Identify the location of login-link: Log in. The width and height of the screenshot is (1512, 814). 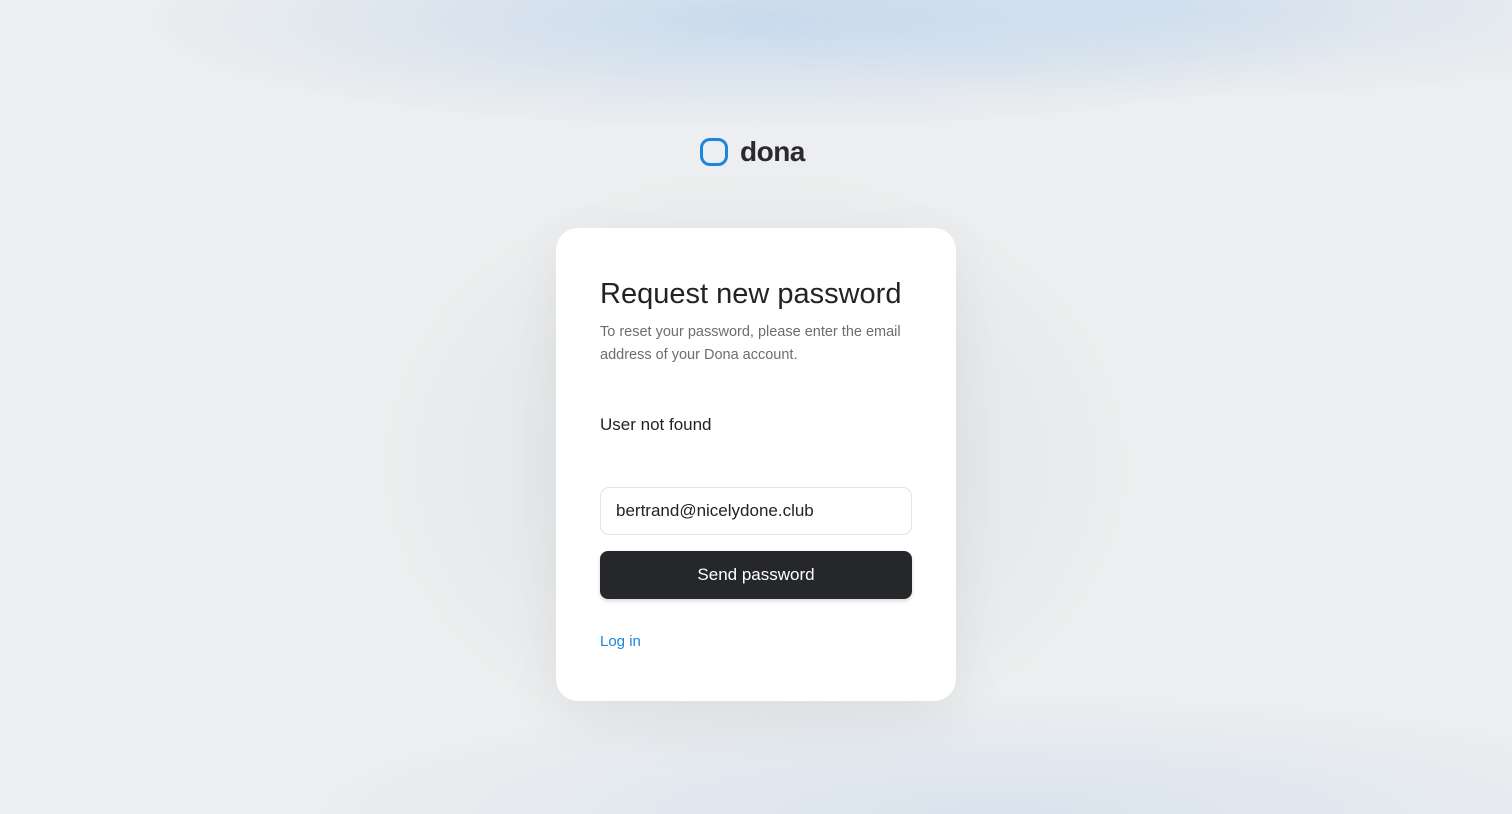
(620, 641).